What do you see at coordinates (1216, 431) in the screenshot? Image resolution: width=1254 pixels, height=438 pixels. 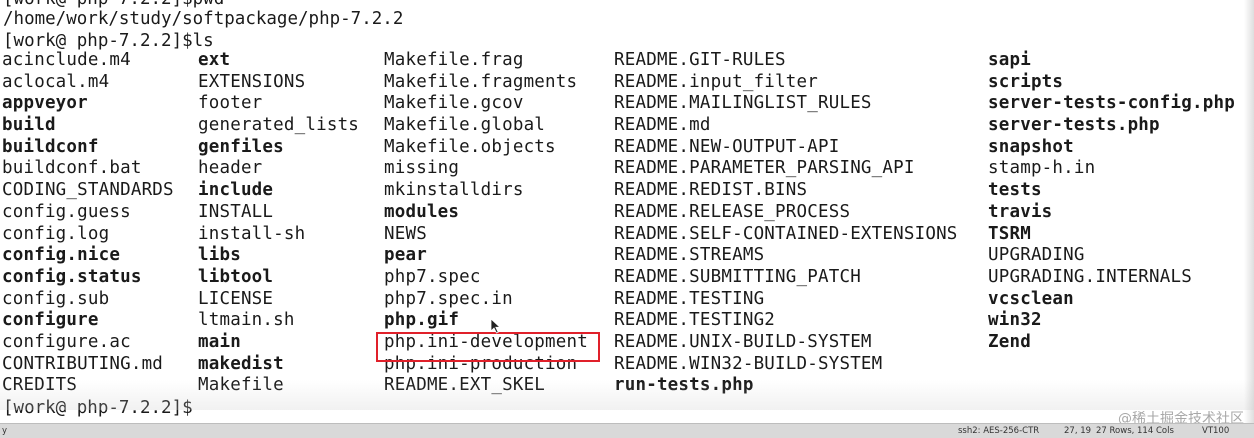 I see `status-terminal-type: VT100` at bounding box center [1216, 431].